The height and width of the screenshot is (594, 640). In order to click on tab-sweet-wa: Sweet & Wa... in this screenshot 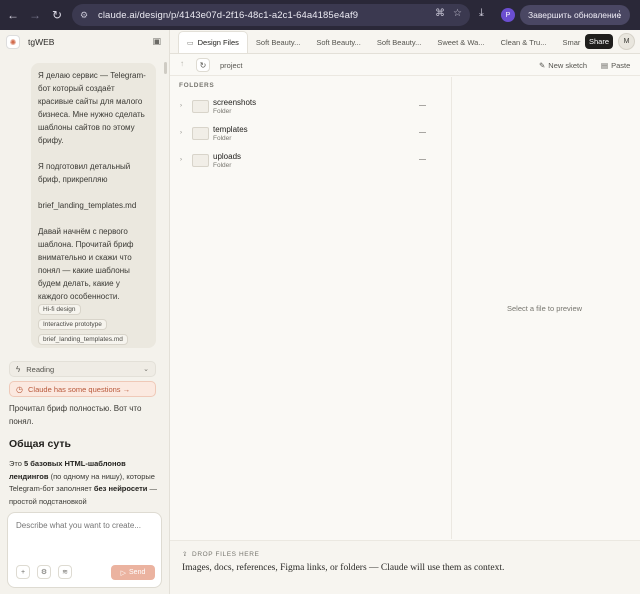, I will do `click(460, 42)`.